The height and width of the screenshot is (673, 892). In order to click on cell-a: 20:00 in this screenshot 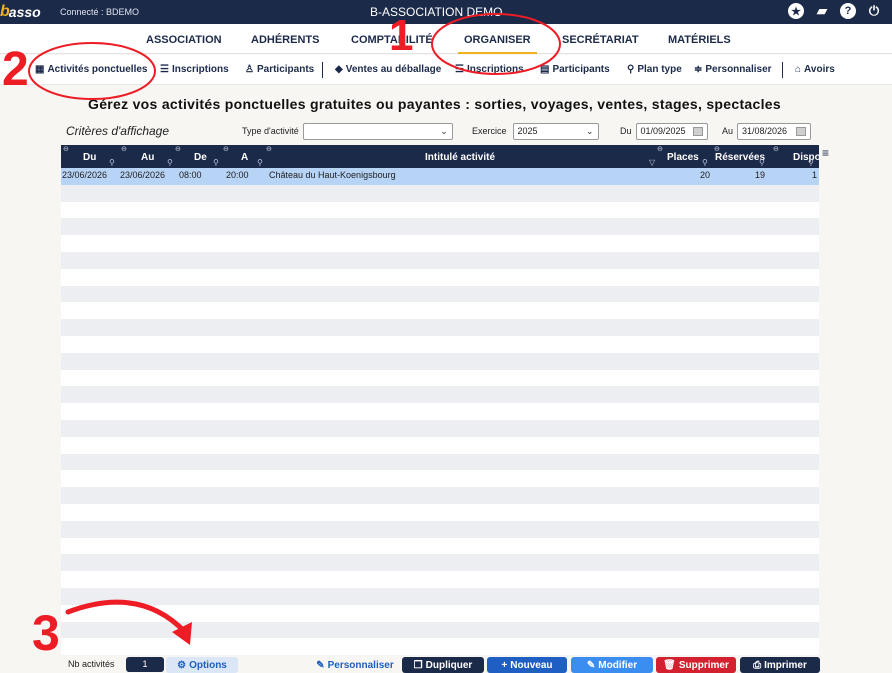, I will do `click(237, 175)`.